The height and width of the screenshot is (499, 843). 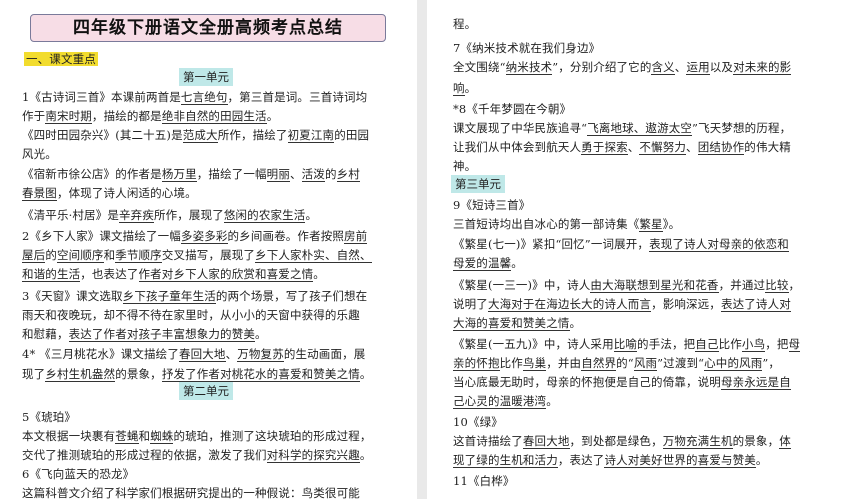 I want to click on key-phrase: 亲的怀抱, so click(x=476, y=363).